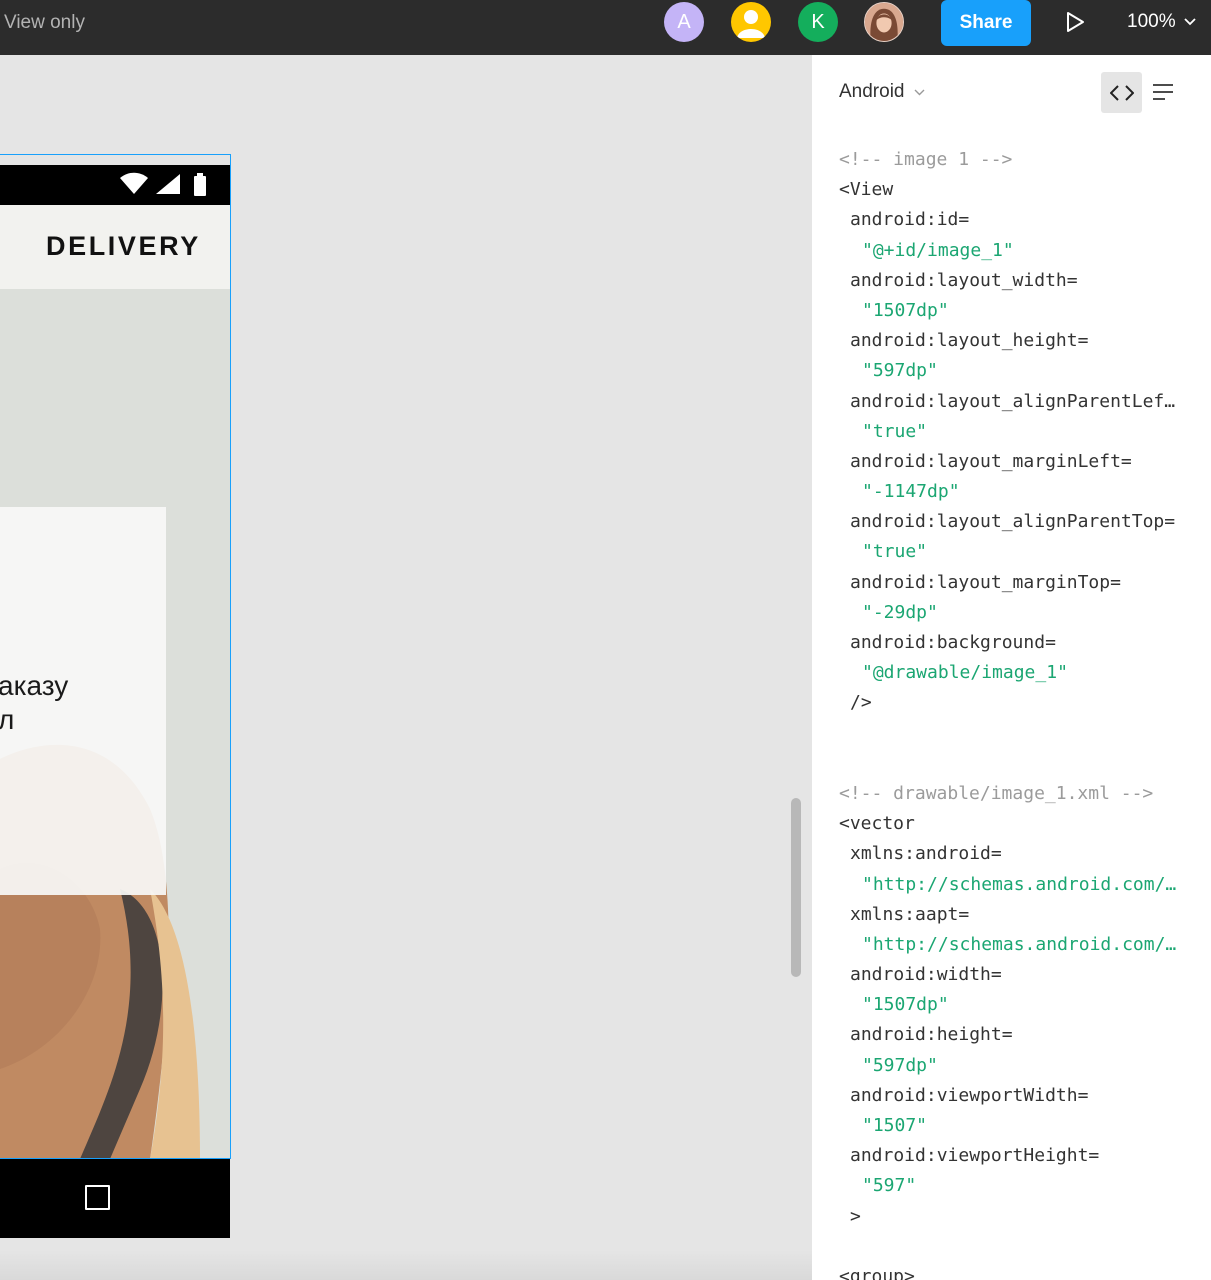  Describe the element at coordinates (996, 793) in the screenshot. I see `code-line: <!-- drawable/image_1.xml -->` at that location.